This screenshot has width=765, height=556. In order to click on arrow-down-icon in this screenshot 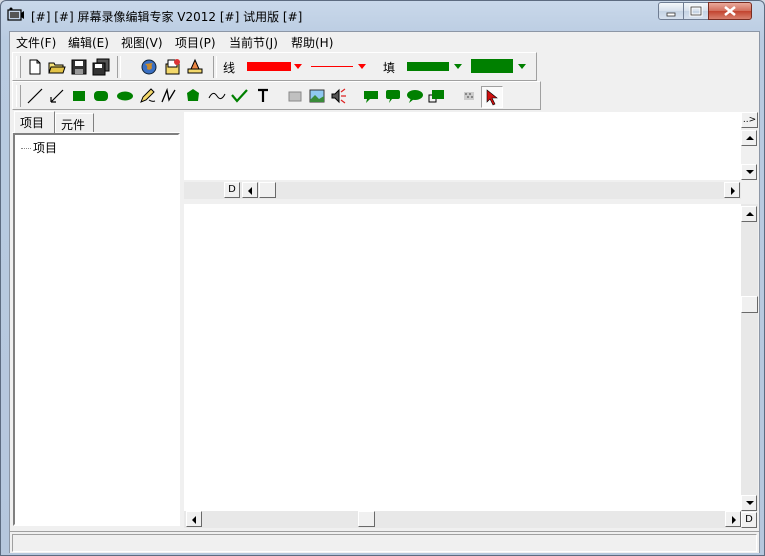, I will do `click(750, 172)`.